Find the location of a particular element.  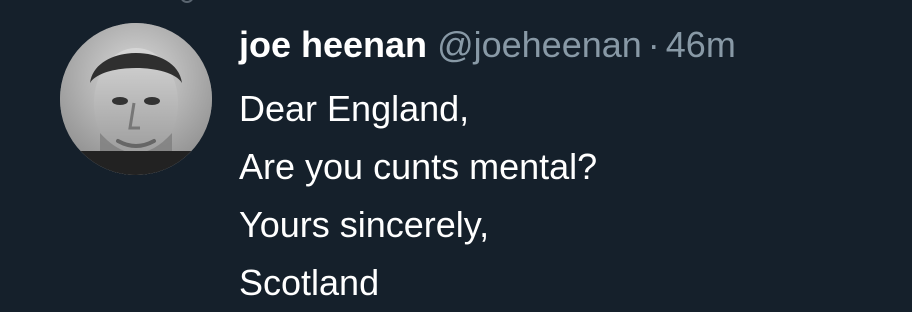

display-name: joe heenan is located at coordinates (333, 44).